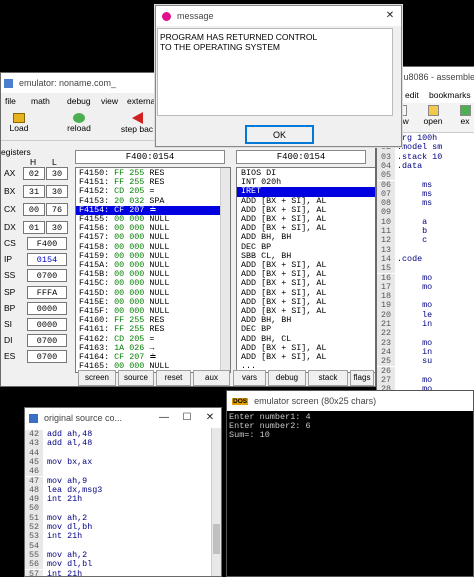 This screenshot has height=577, width=474. What do you see at coordinates (187, 418) in the screenshot?
I see `maximize-icon: ☐` at bounding box center [187, 418].